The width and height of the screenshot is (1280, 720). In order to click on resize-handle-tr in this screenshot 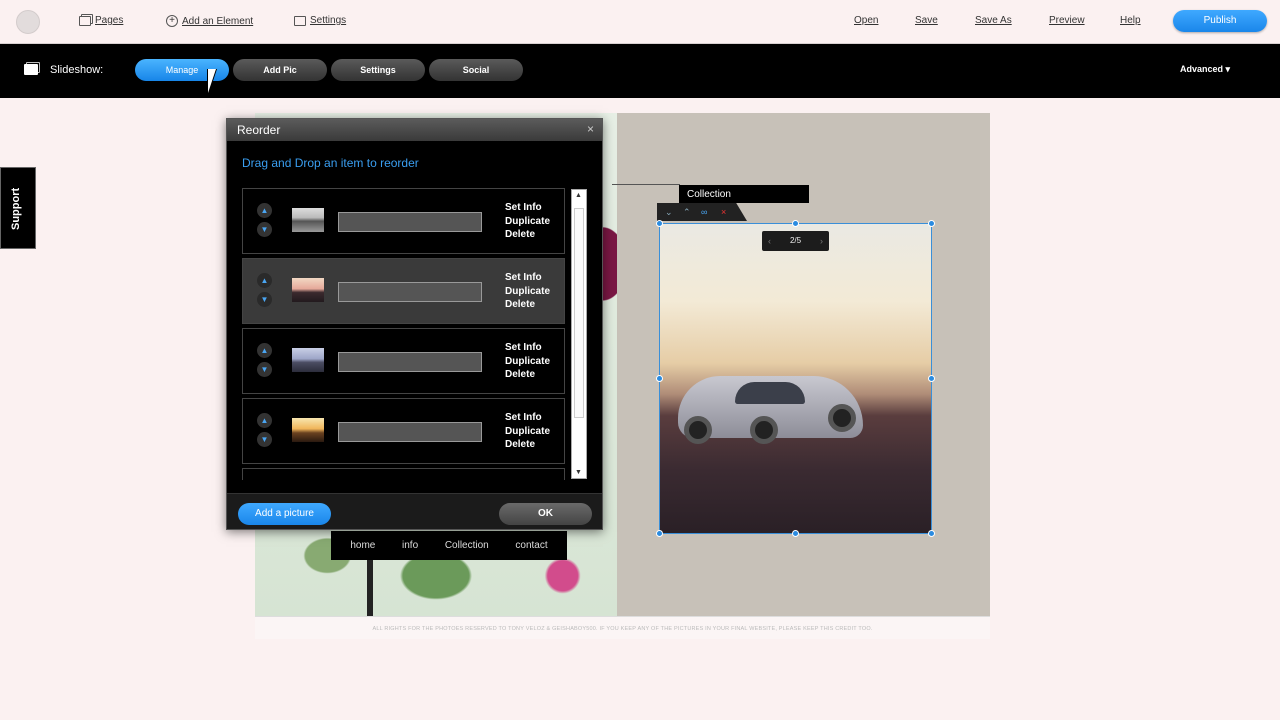, I will do `click(931, 223)`.